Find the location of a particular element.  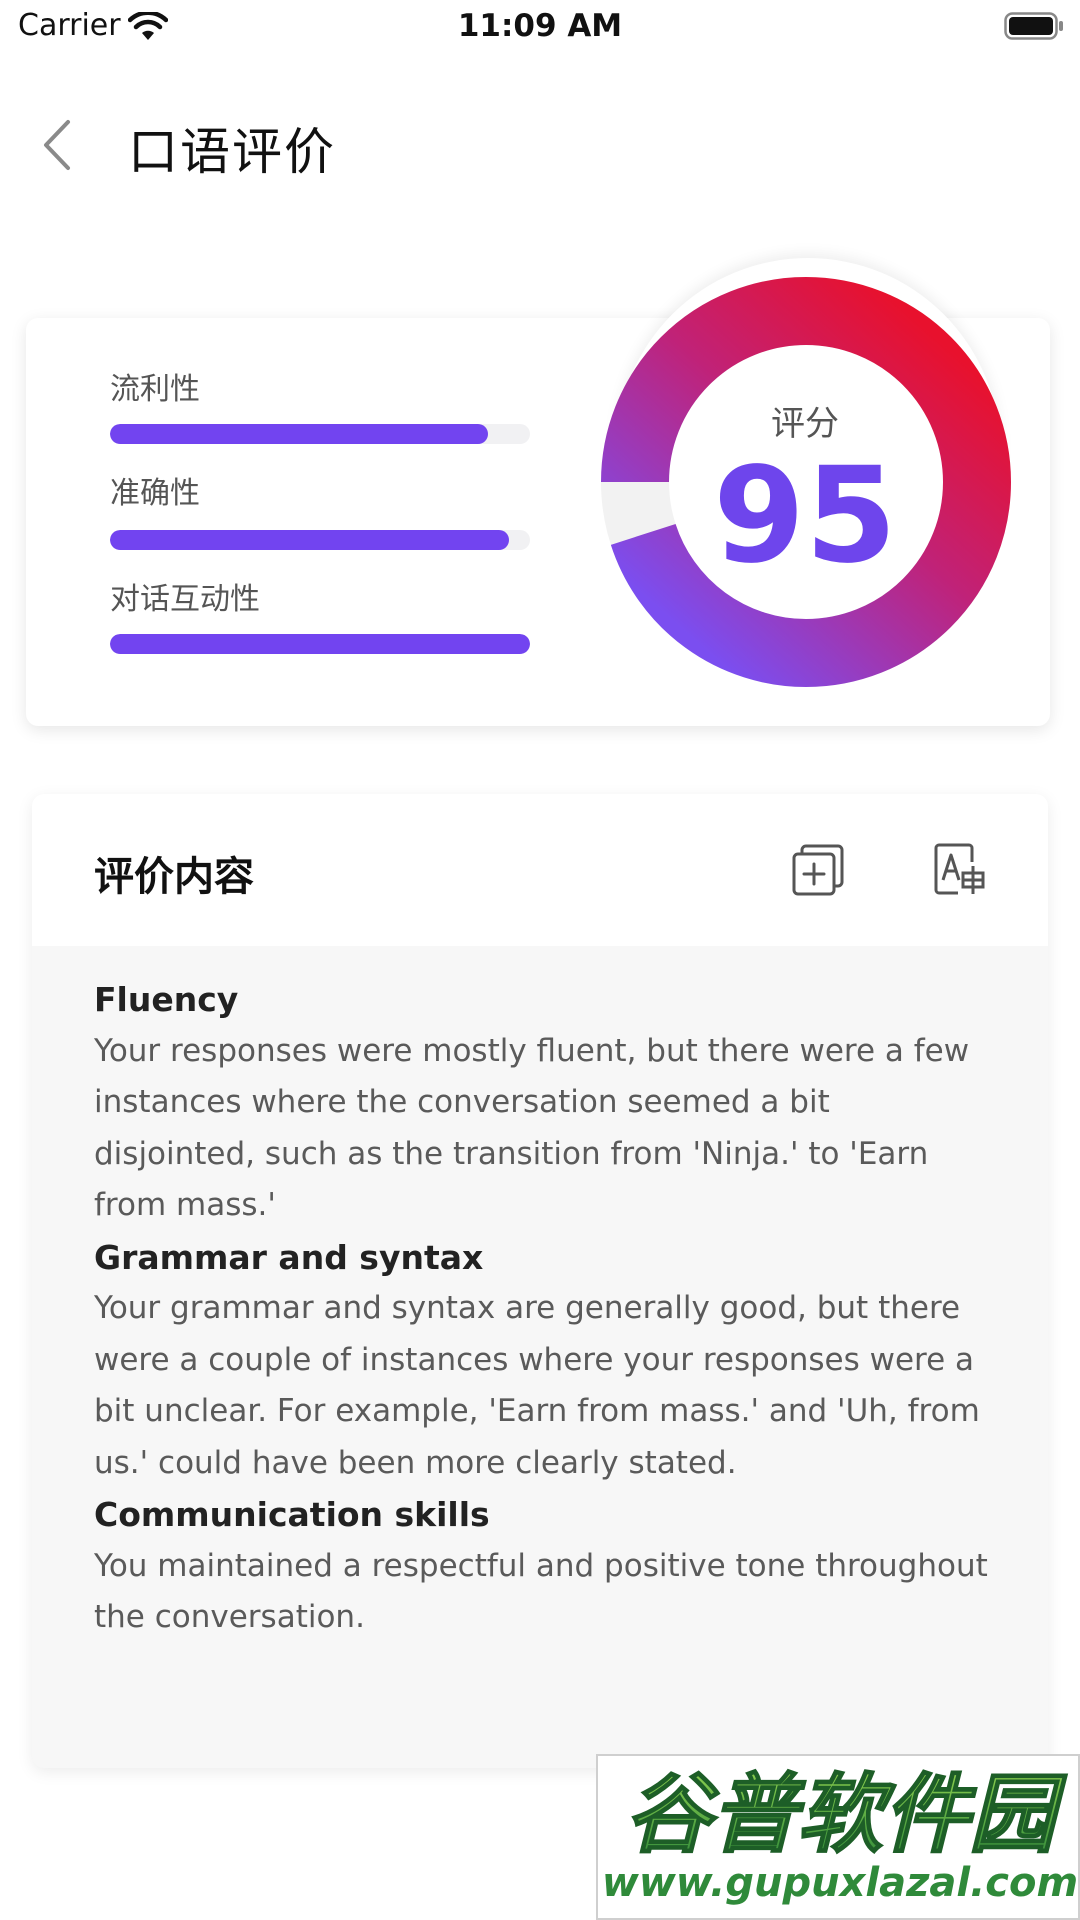

back-chevron-icon is located at coordinates (58, 145).